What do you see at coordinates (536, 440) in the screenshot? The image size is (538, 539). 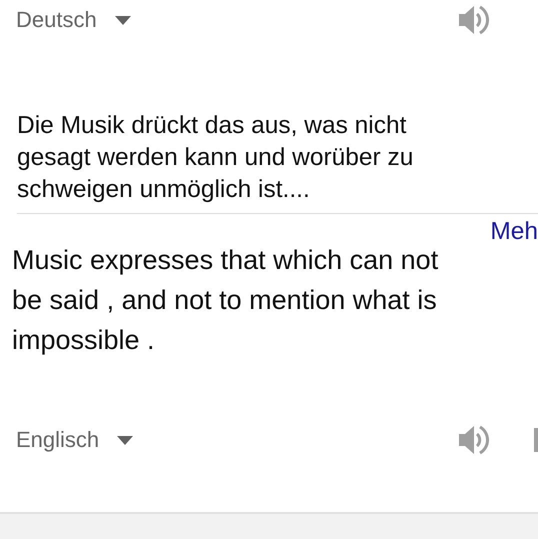 I see `toolbar-edge` at bounding box center [536, 440].